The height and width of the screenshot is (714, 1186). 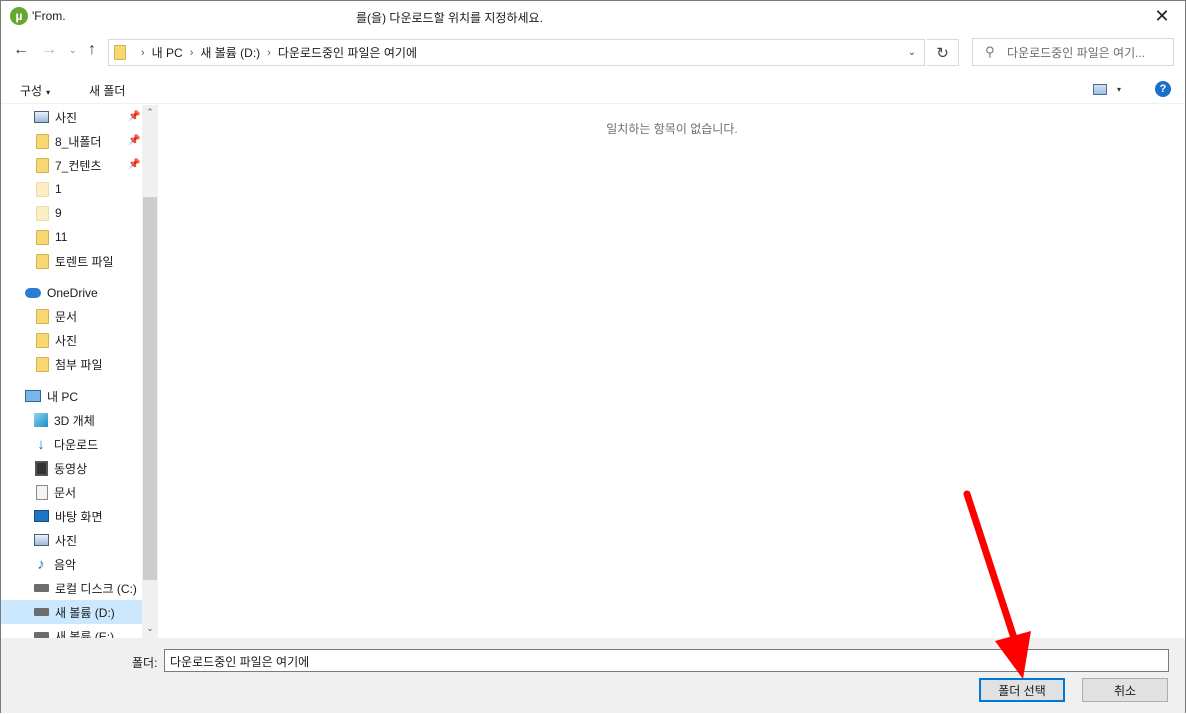 I want to click on sidebar-item-local-disk-c: 로컬 디스크 (C:), so click(x=71, y=588).